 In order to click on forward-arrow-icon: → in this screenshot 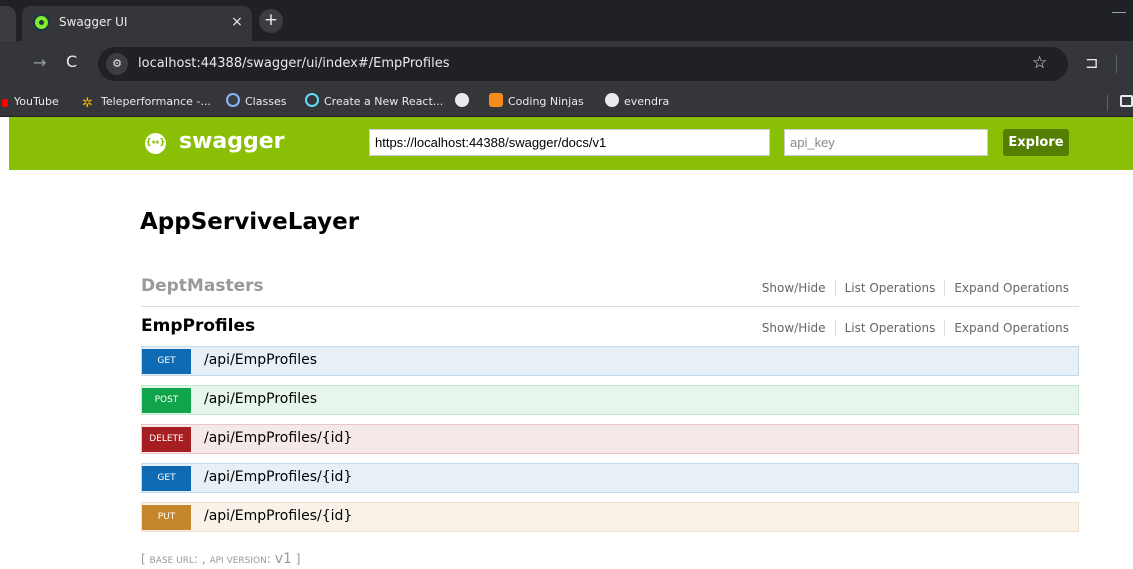, I will do `click(39, 62)`.